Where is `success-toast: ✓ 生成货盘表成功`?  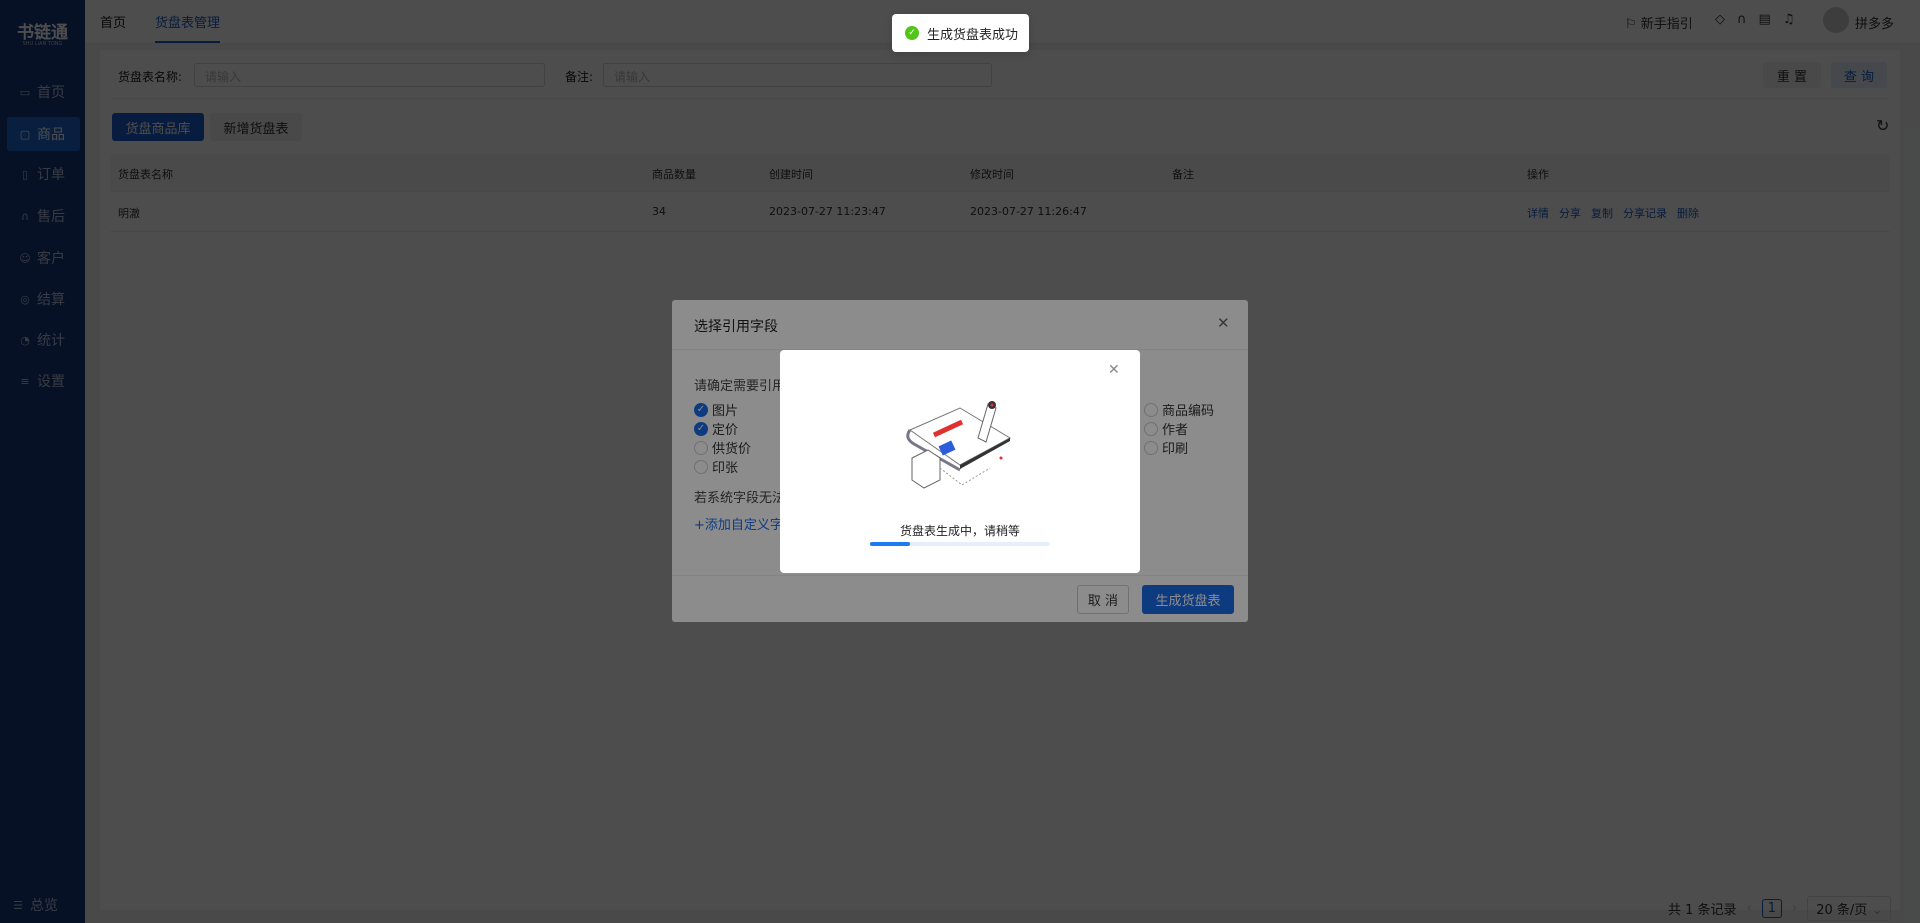
success-toast: ✓ 生成货盘表成功 is located at coordinates (960, 33).